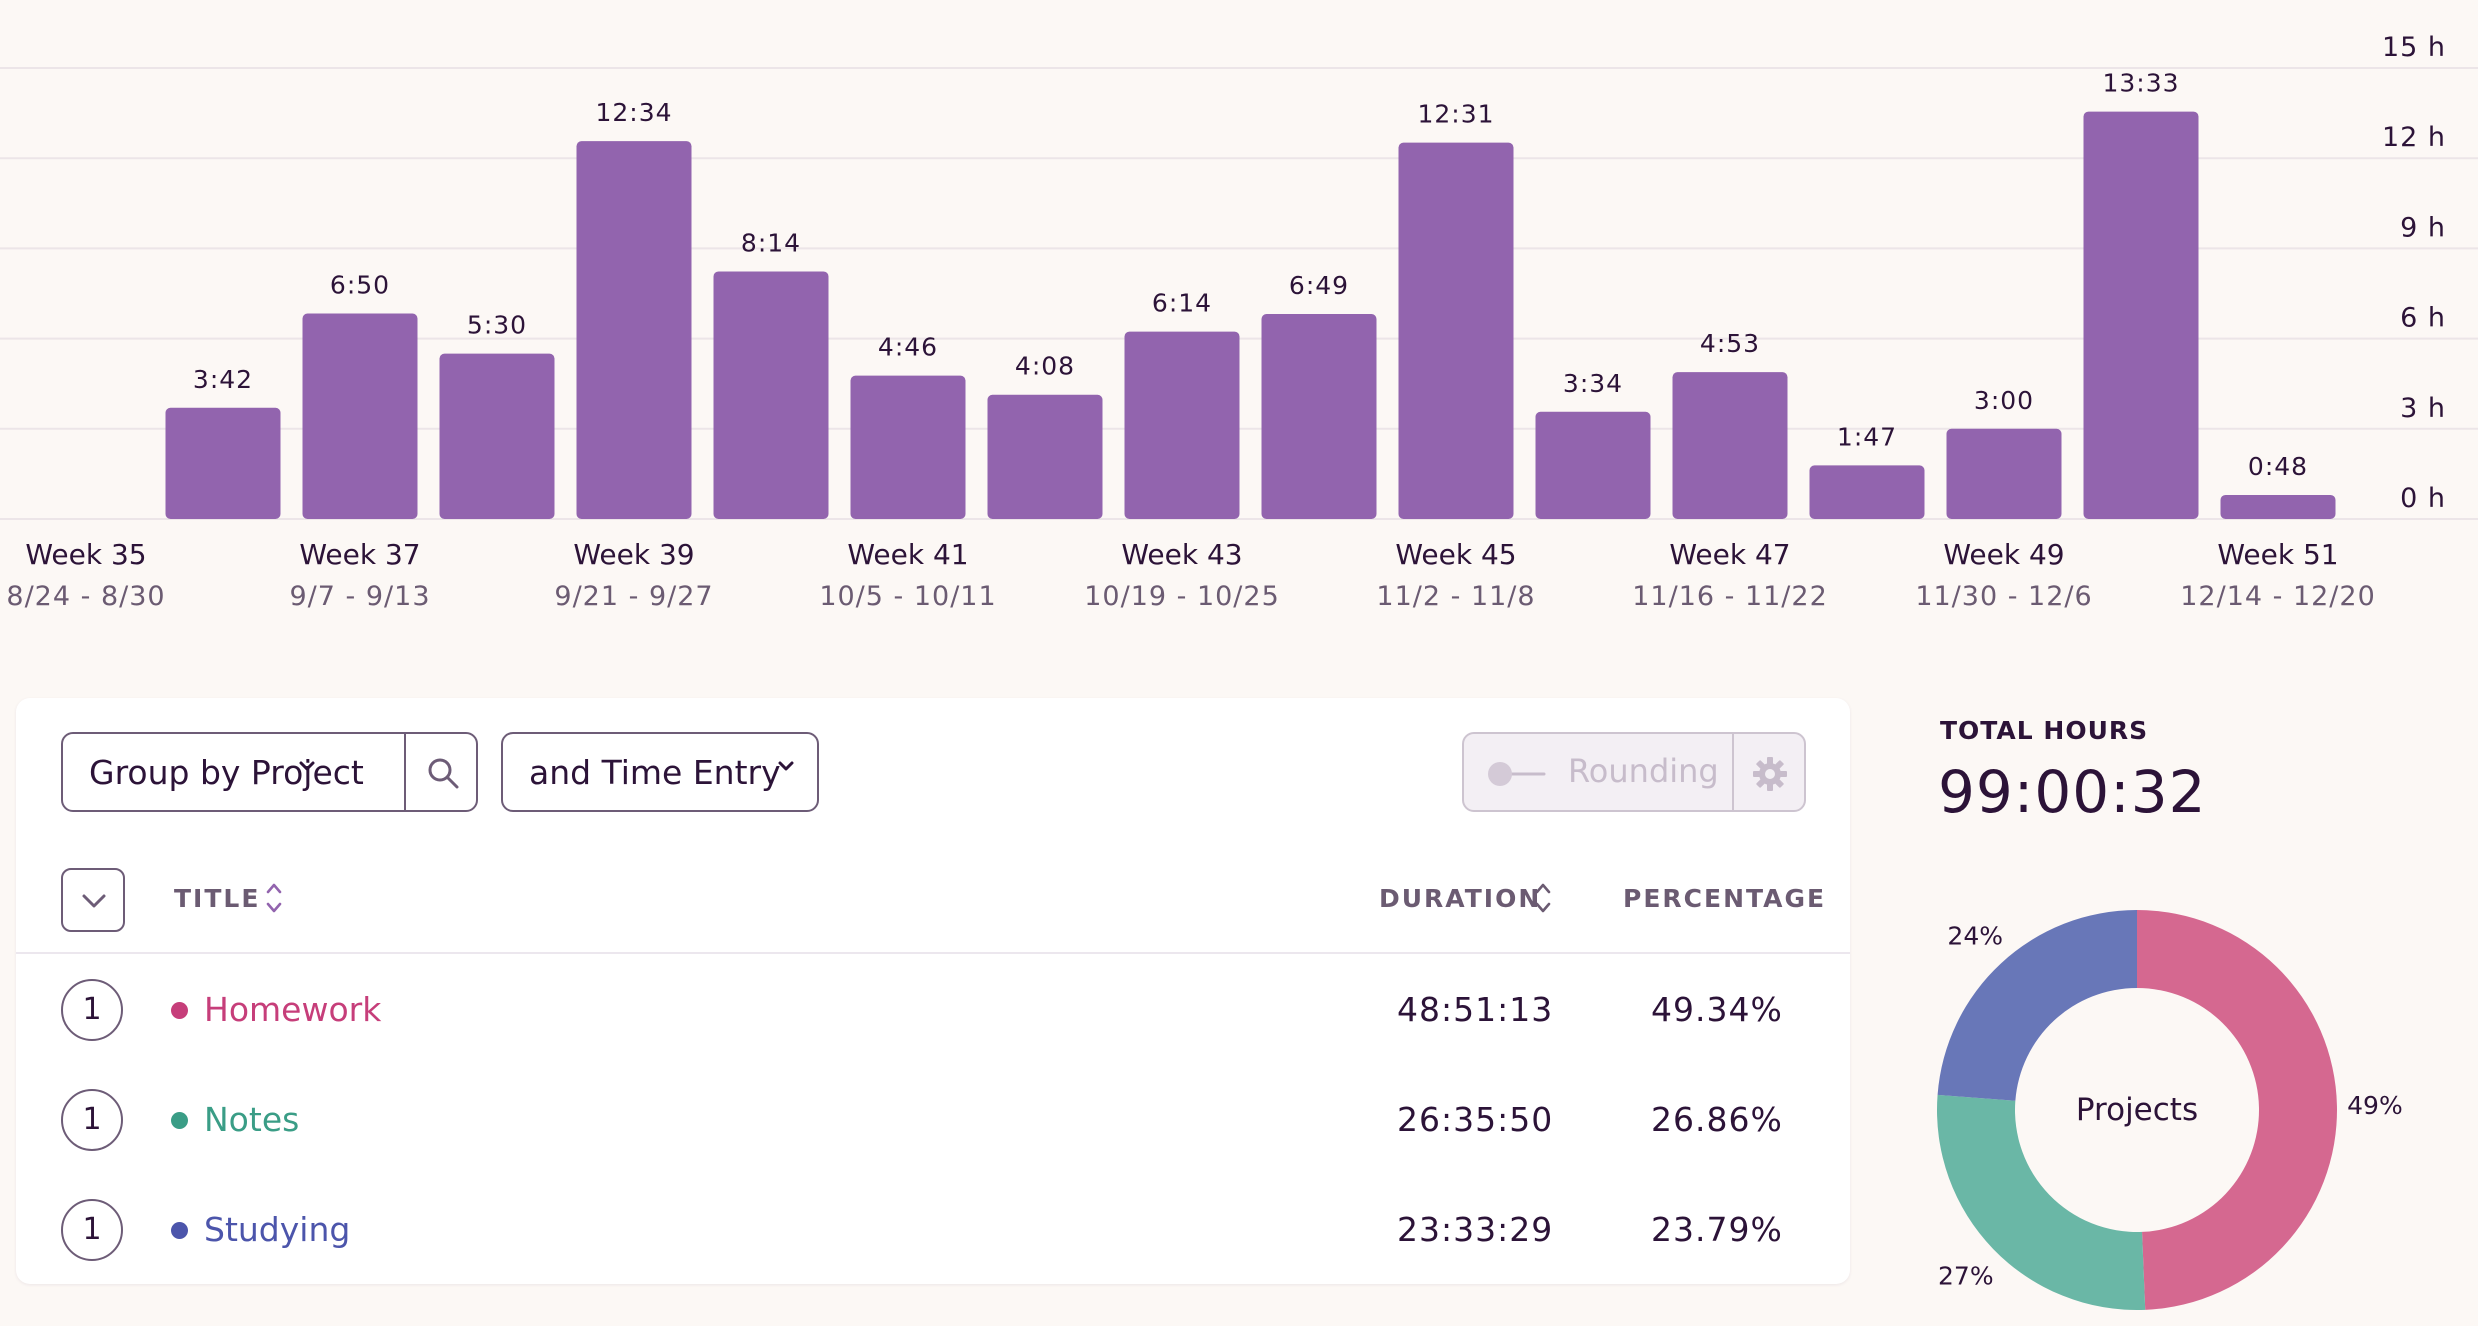 This screenshot has height=1326, width=2478. What do you see at coordinates (1517, 774) in the screenshot?
I see `rounding-toggle` at bounding box center [1517, 774].